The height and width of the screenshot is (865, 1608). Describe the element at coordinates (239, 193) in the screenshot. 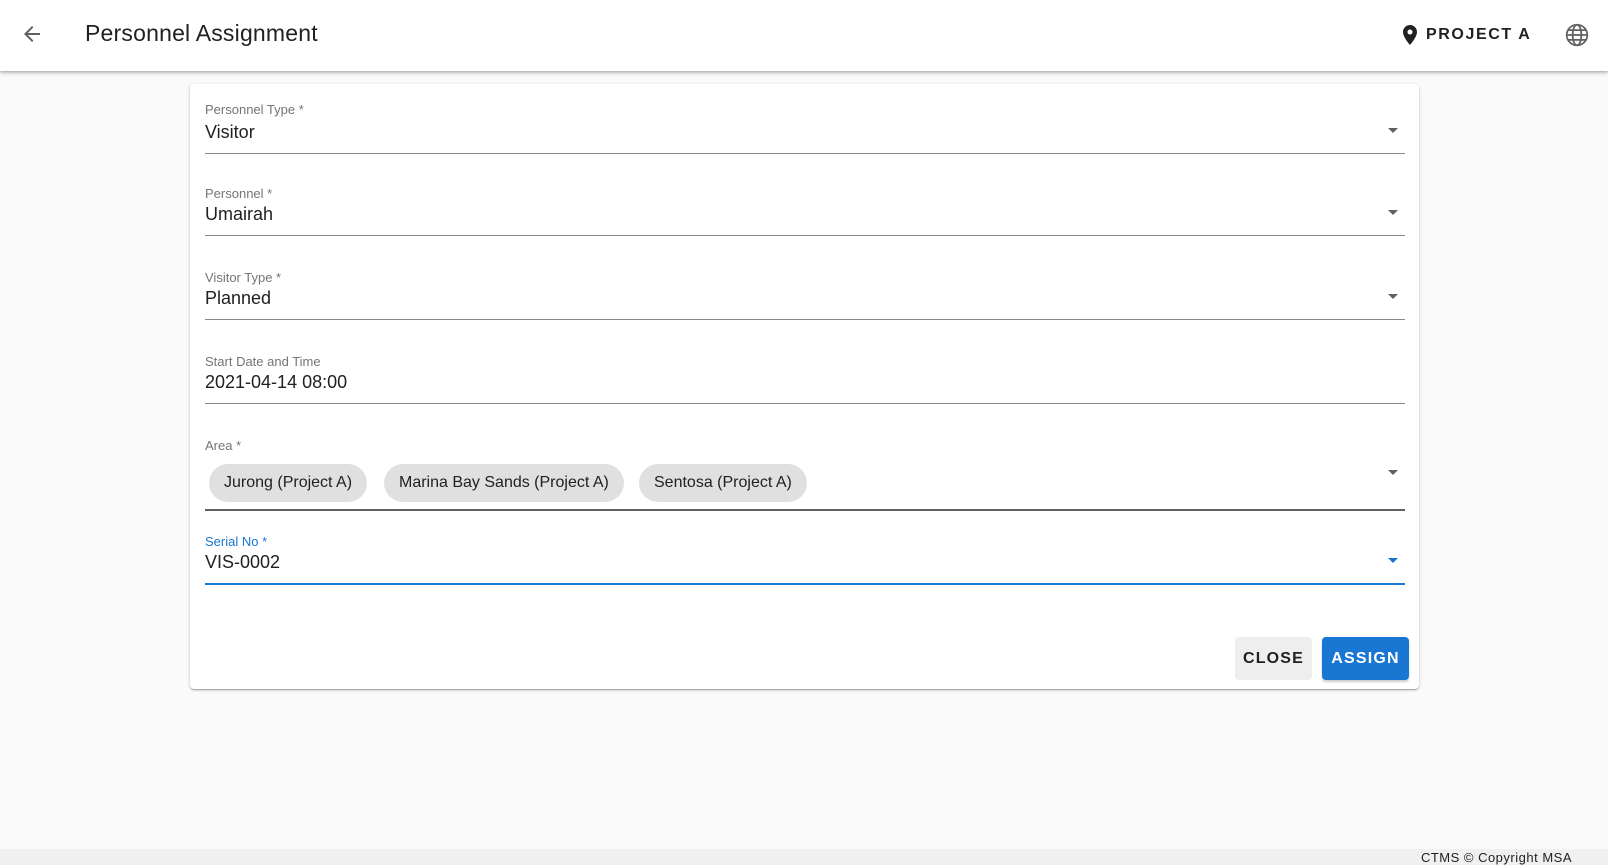

I see `personnel-label: Personnel *` at that location.